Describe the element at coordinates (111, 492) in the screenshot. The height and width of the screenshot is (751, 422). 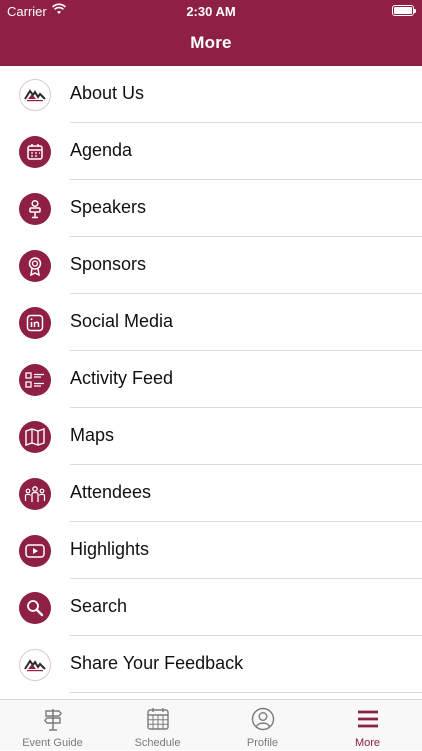
I see `menu-item-label: Attendees` at that location.